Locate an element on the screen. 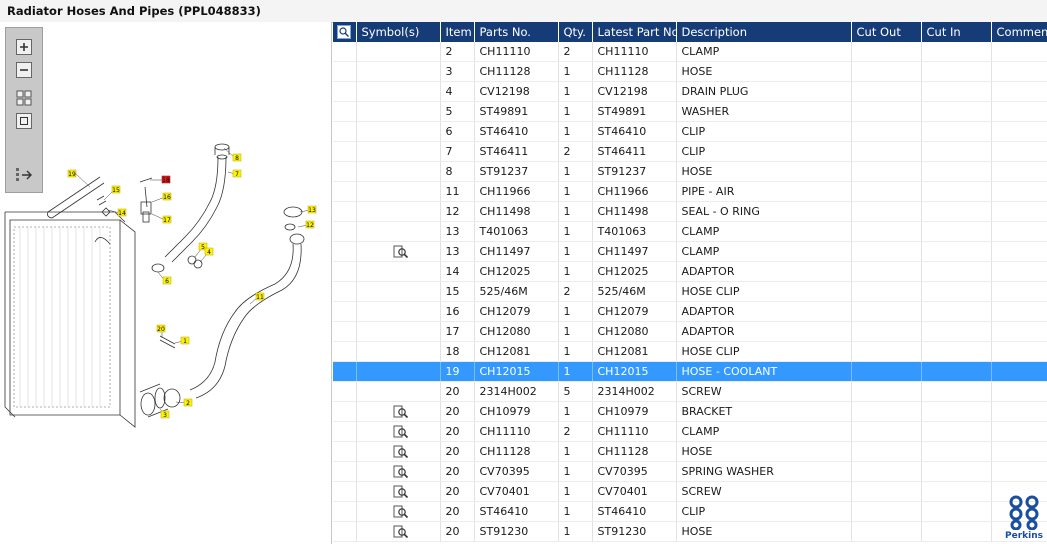  table-row: 20 CV70401 1 CV70401 SCREW is located at coordinates (690, 491).